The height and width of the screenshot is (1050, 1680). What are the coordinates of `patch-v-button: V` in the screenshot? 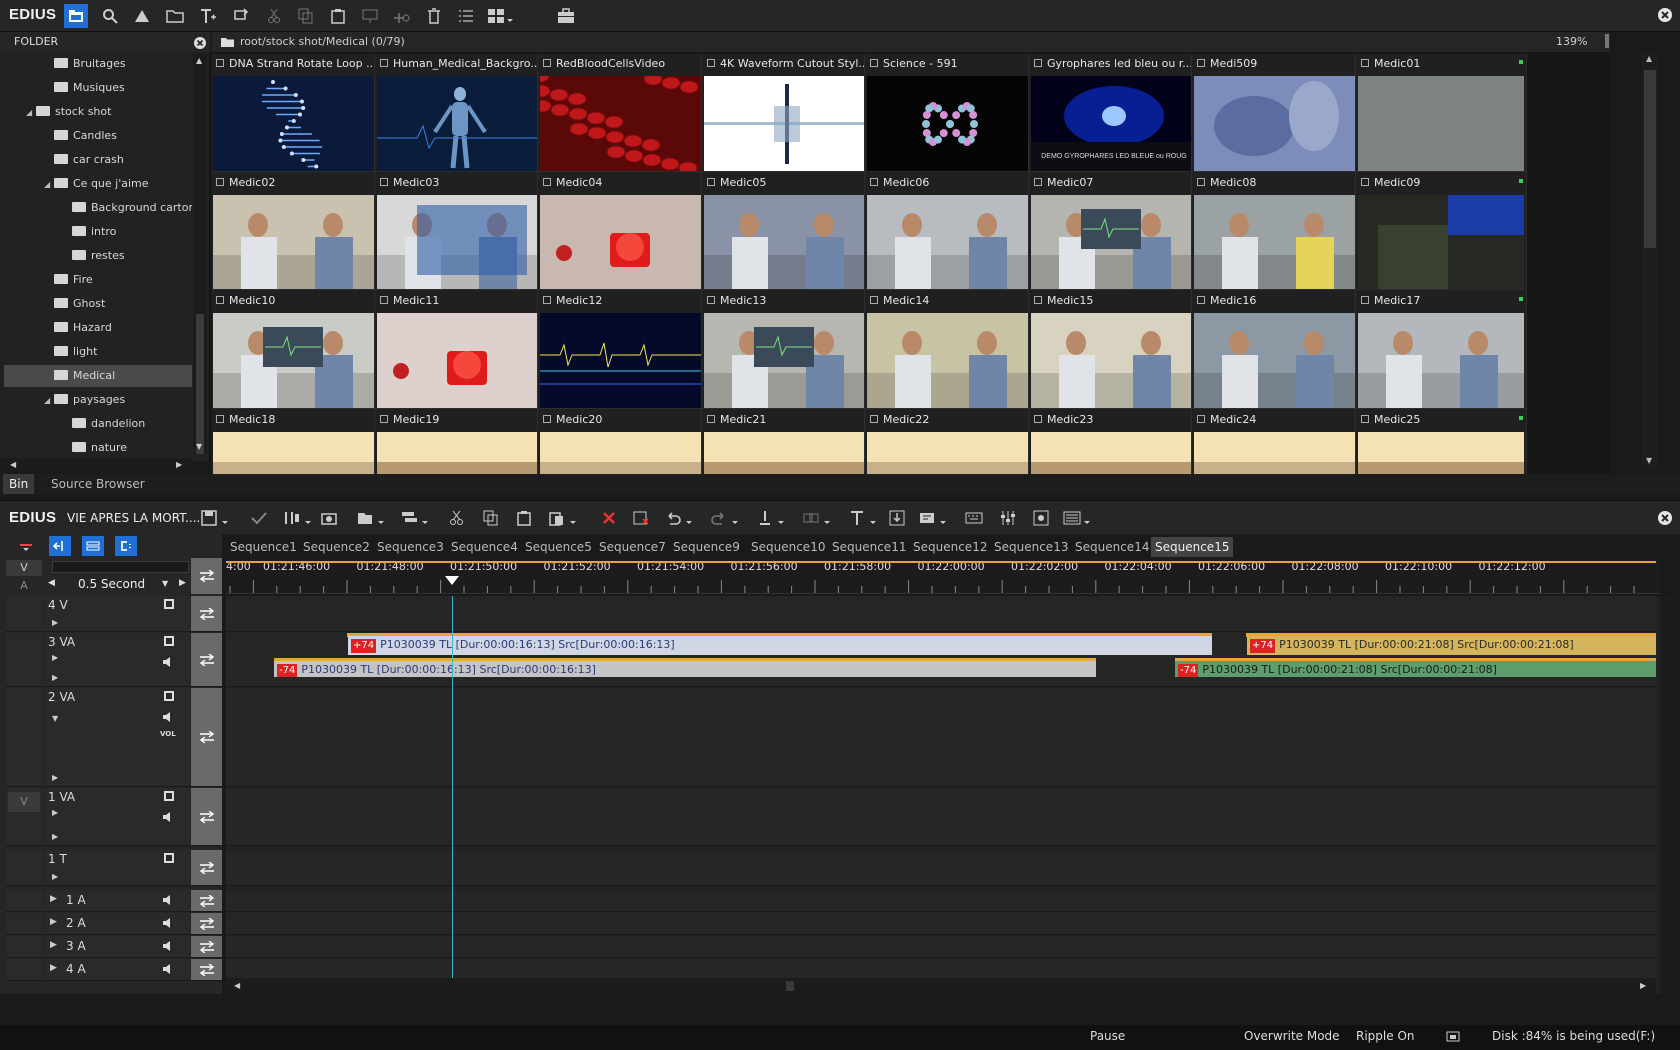 It's located at (24, 568).